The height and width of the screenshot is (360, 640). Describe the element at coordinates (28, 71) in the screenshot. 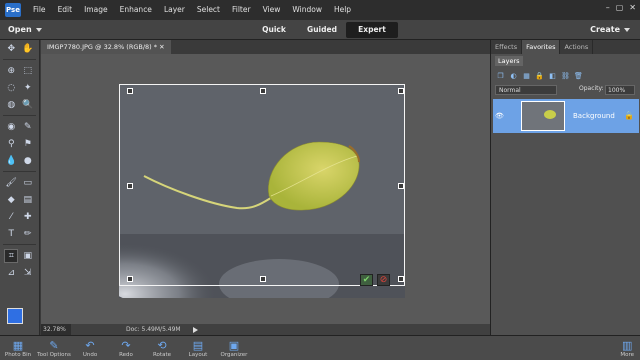

I see `marquee-tool-icon: ⬚` at that location.